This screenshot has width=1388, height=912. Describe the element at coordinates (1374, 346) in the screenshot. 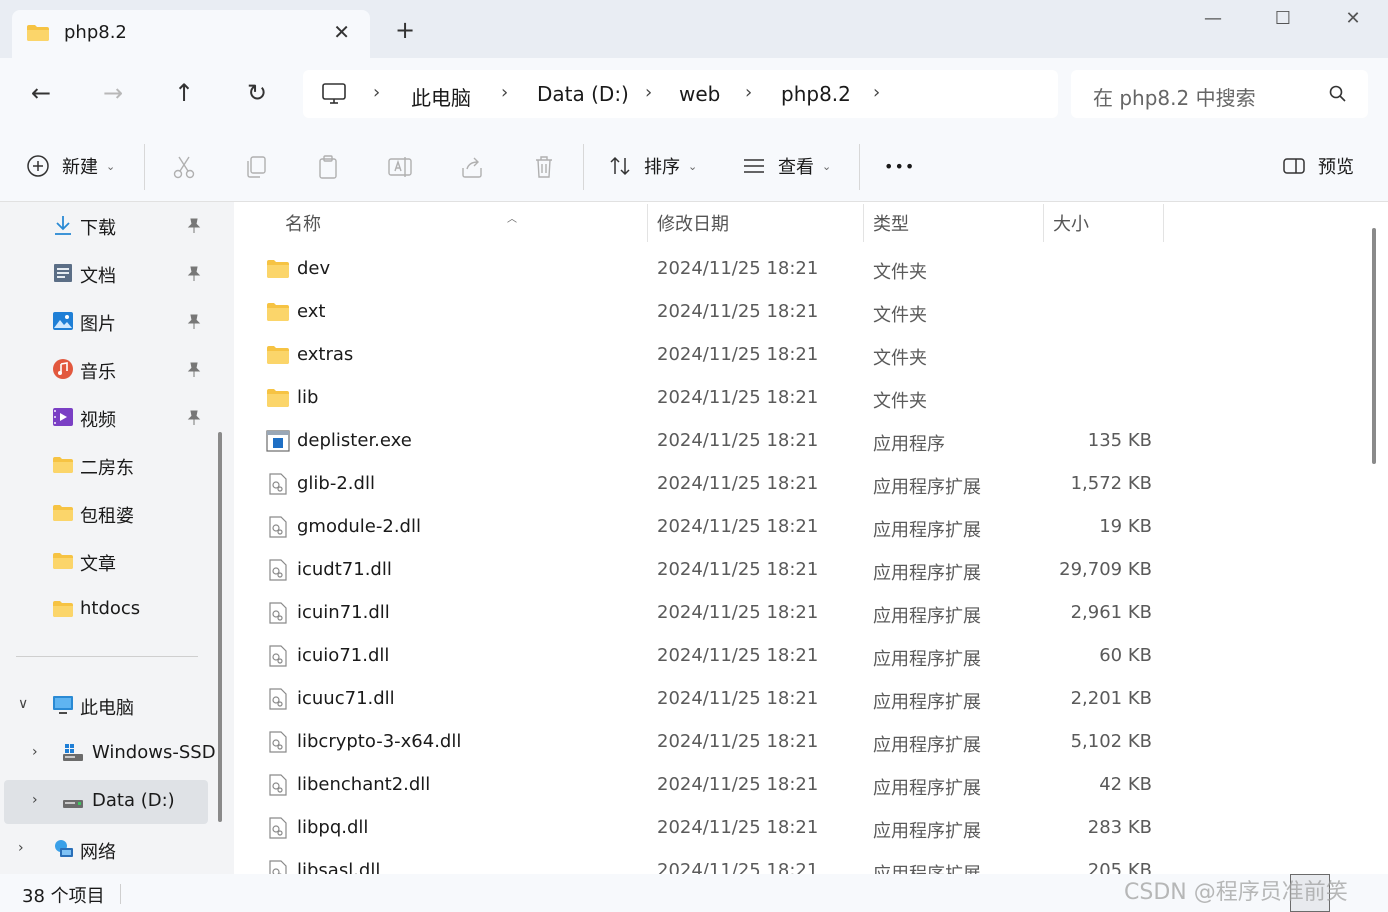

I see `file-list-scrollbar` at that location.